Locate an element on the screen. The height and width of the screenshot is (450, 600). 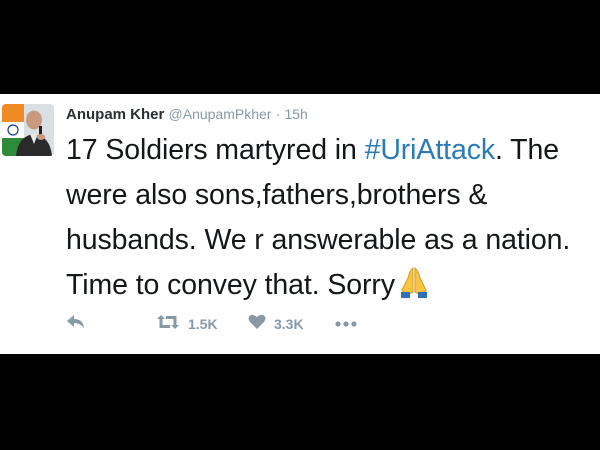
avatar is located at coordinates (28, 130).